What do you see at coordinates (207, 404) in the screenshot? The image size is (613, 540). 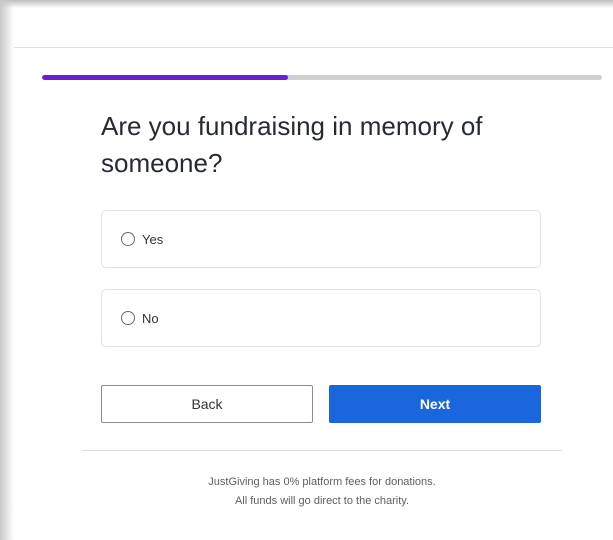 I see `back-button: Back` at bounding box center [207, 404].